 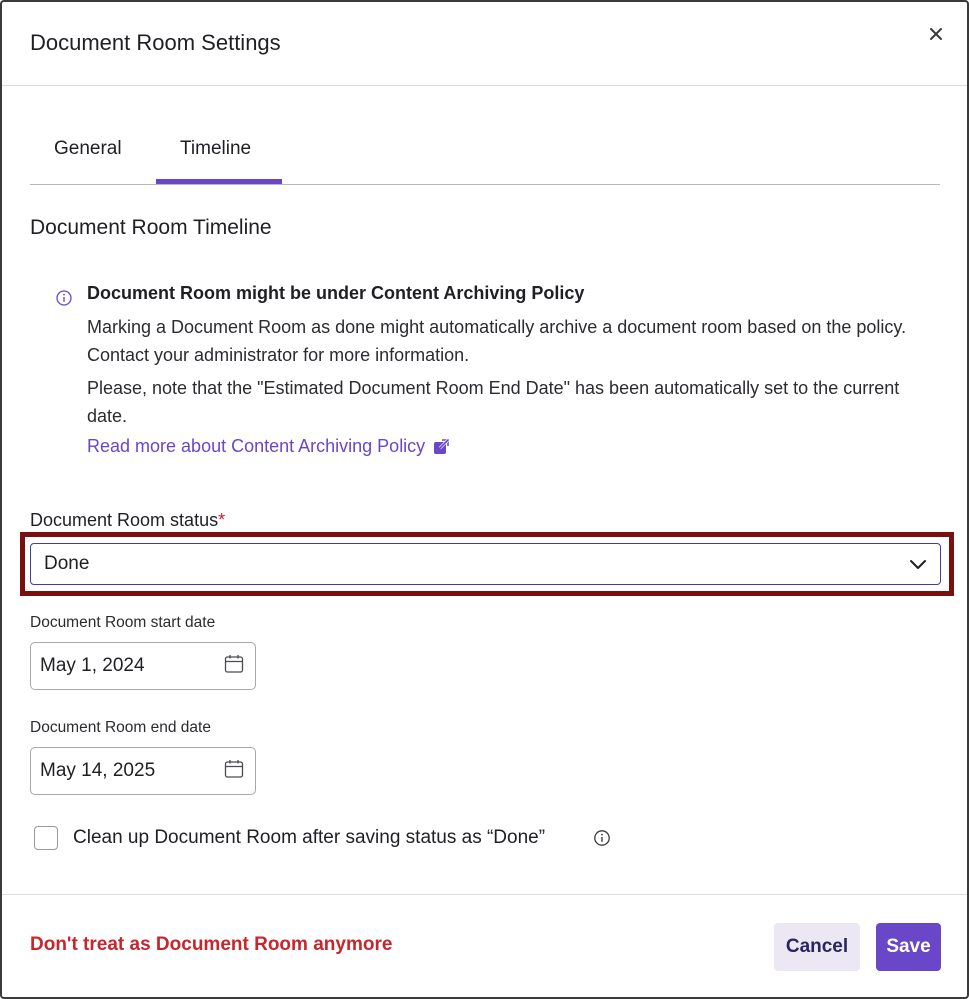 What do you see at coordinates (908, 947) in the screenshot?
I see `save-button: Save` at bounding box center [908, 947].